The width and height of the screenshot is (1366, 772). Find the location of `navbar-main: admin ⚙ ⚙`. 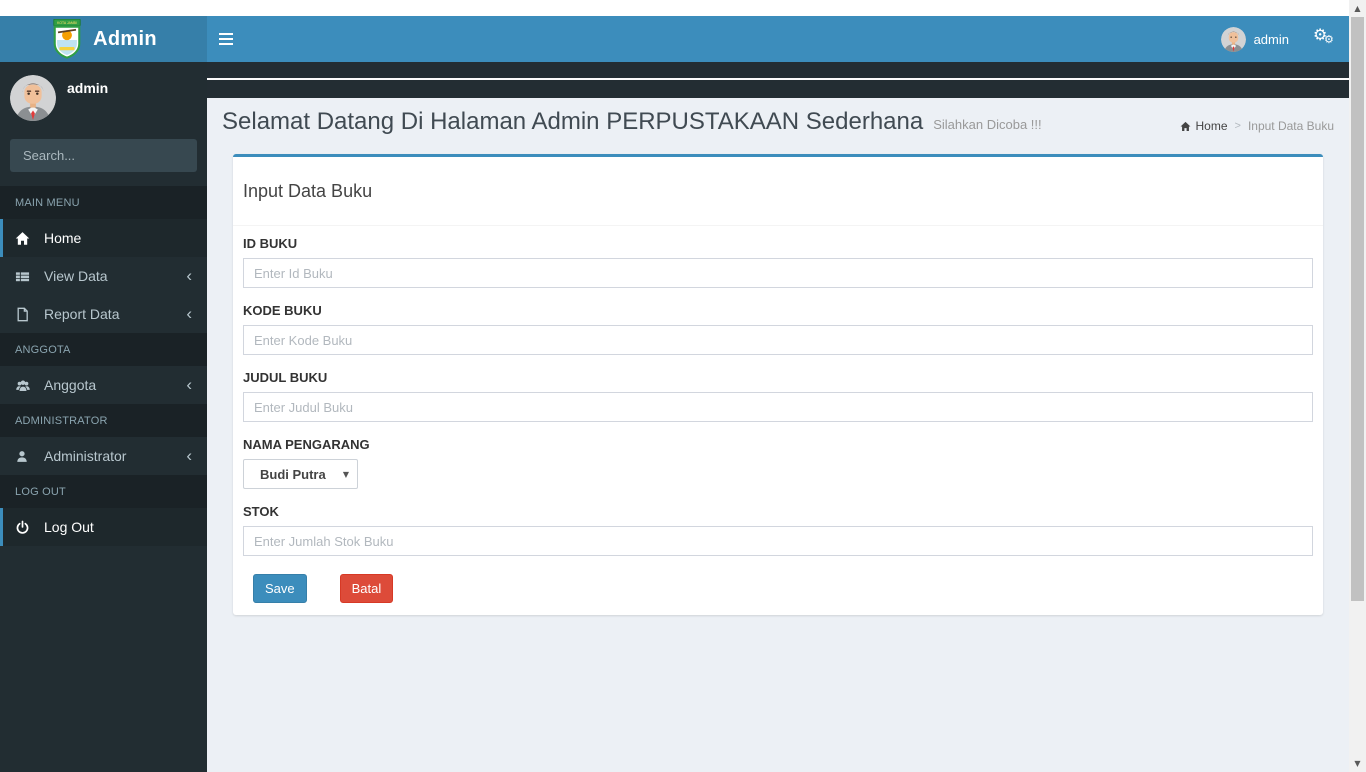

navbar-main: admin ⚙ ⚙ is located at coordinates (778, 39).